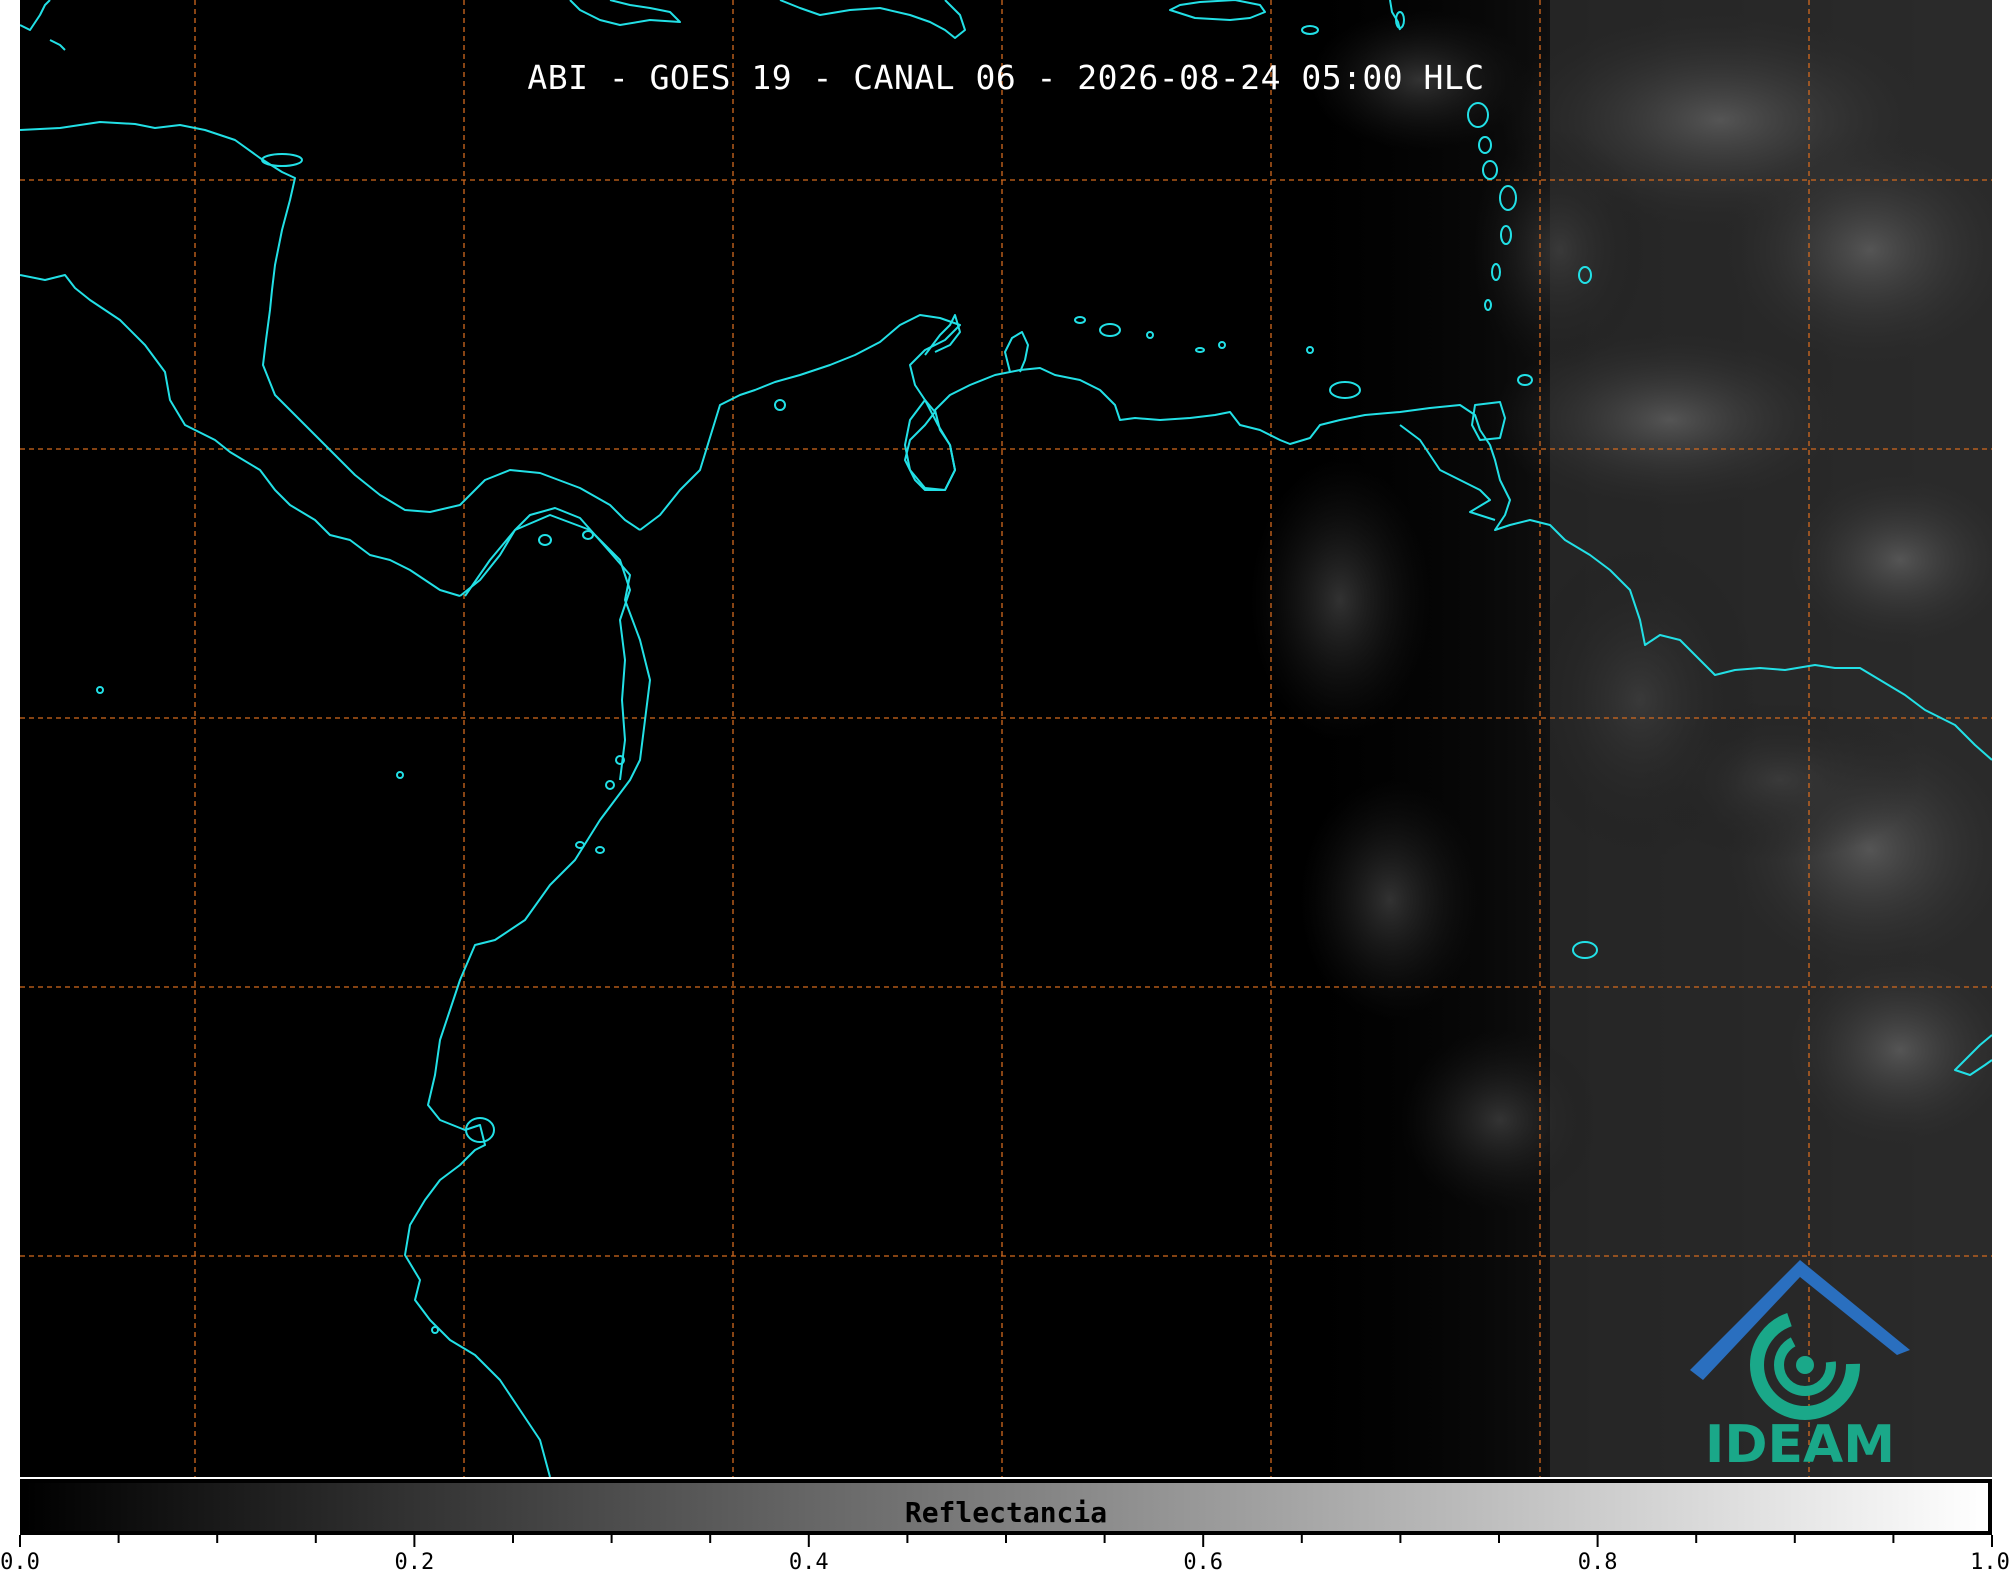  What do you see at coordinates (1800, 1445) in the screenshot?
I see `logo-text: IDEAM` at bounding box center [1800, 1445].